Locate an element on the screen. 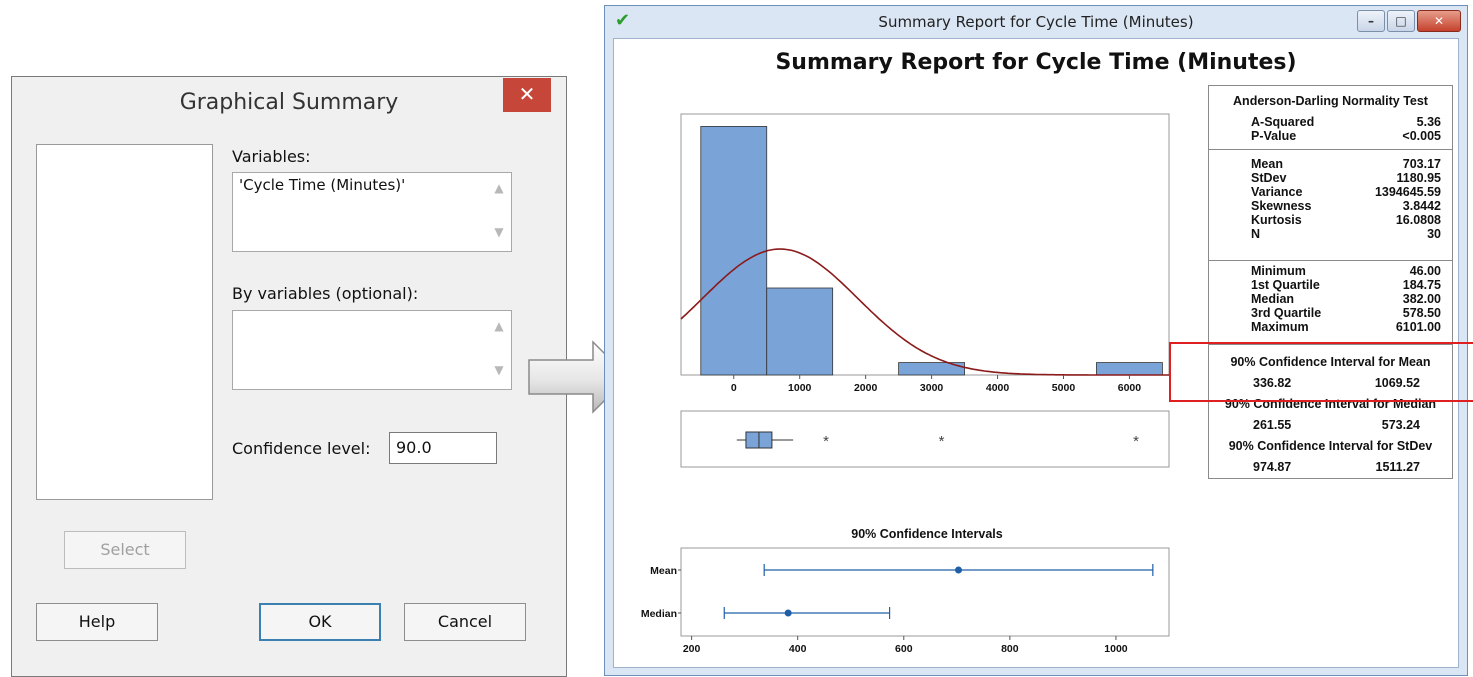 The height and width of the screenshot is (677, 1473). ci-stdev-heading: 90% Confidence Interval for StDev is located at coordinates (1330, 446).